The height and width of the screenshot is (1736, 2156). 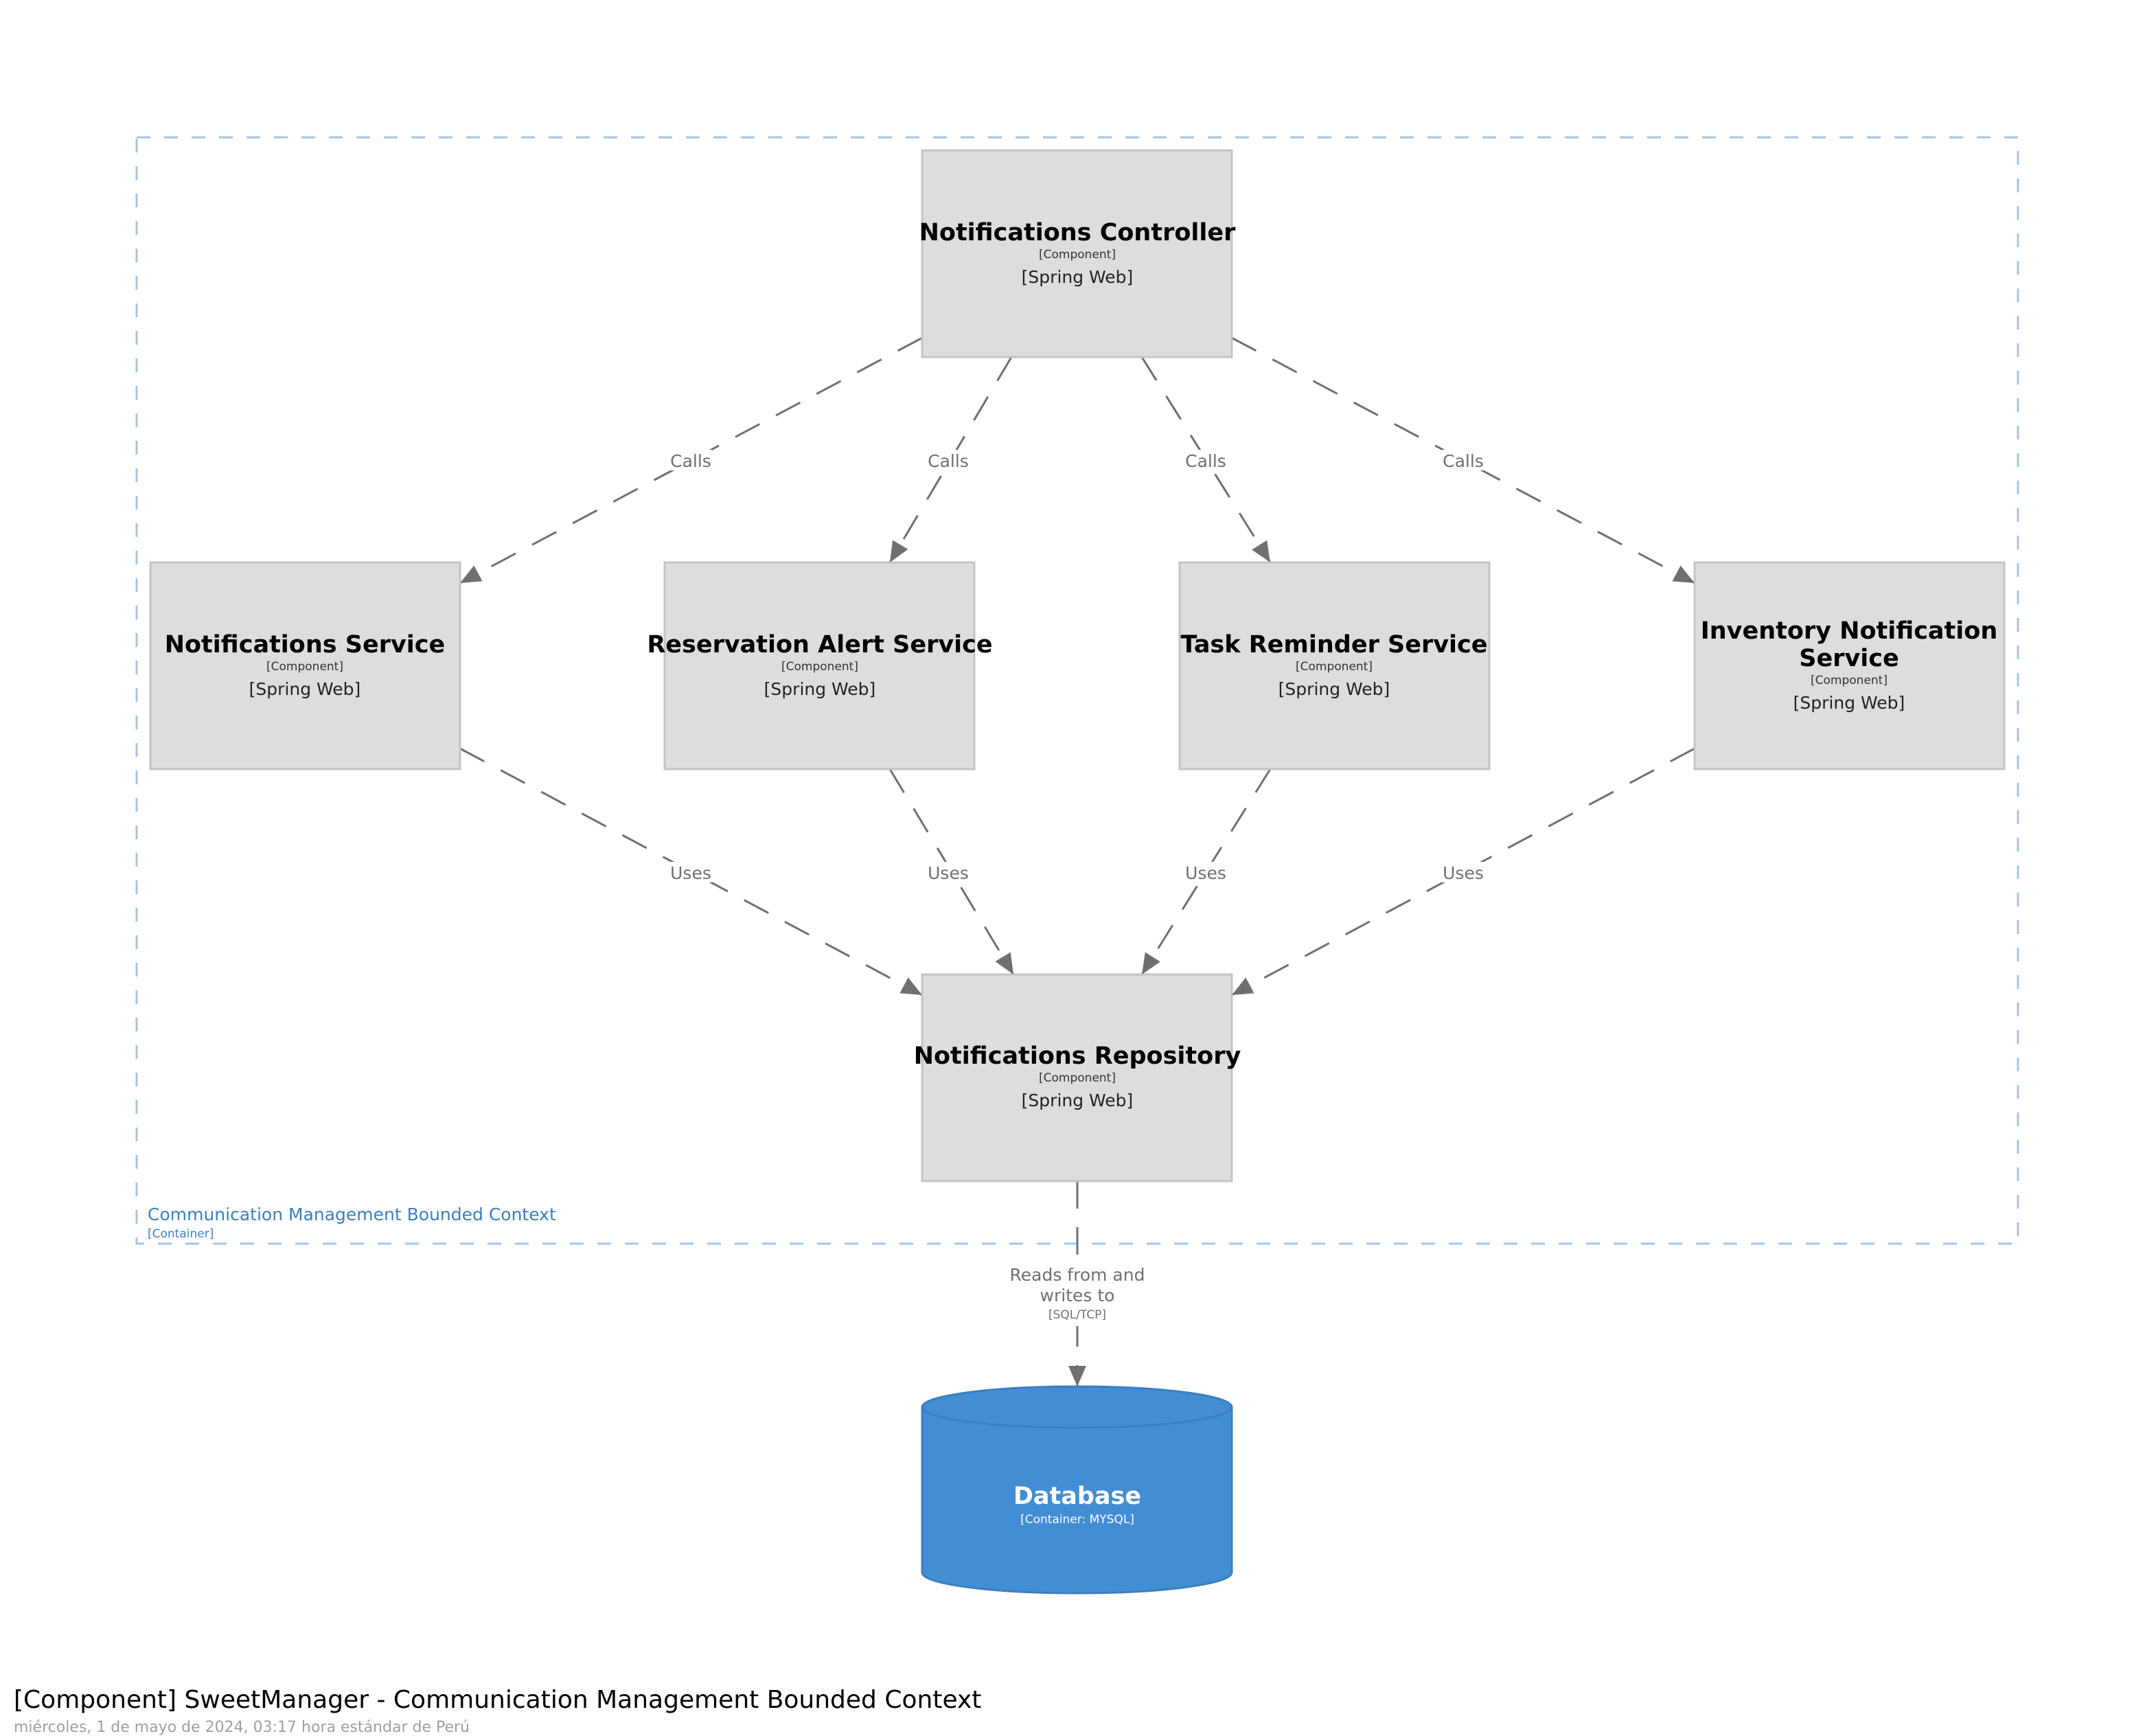 I want to click on database-container: Database [Container: MYSQL], so click(x=1077, y=1490).